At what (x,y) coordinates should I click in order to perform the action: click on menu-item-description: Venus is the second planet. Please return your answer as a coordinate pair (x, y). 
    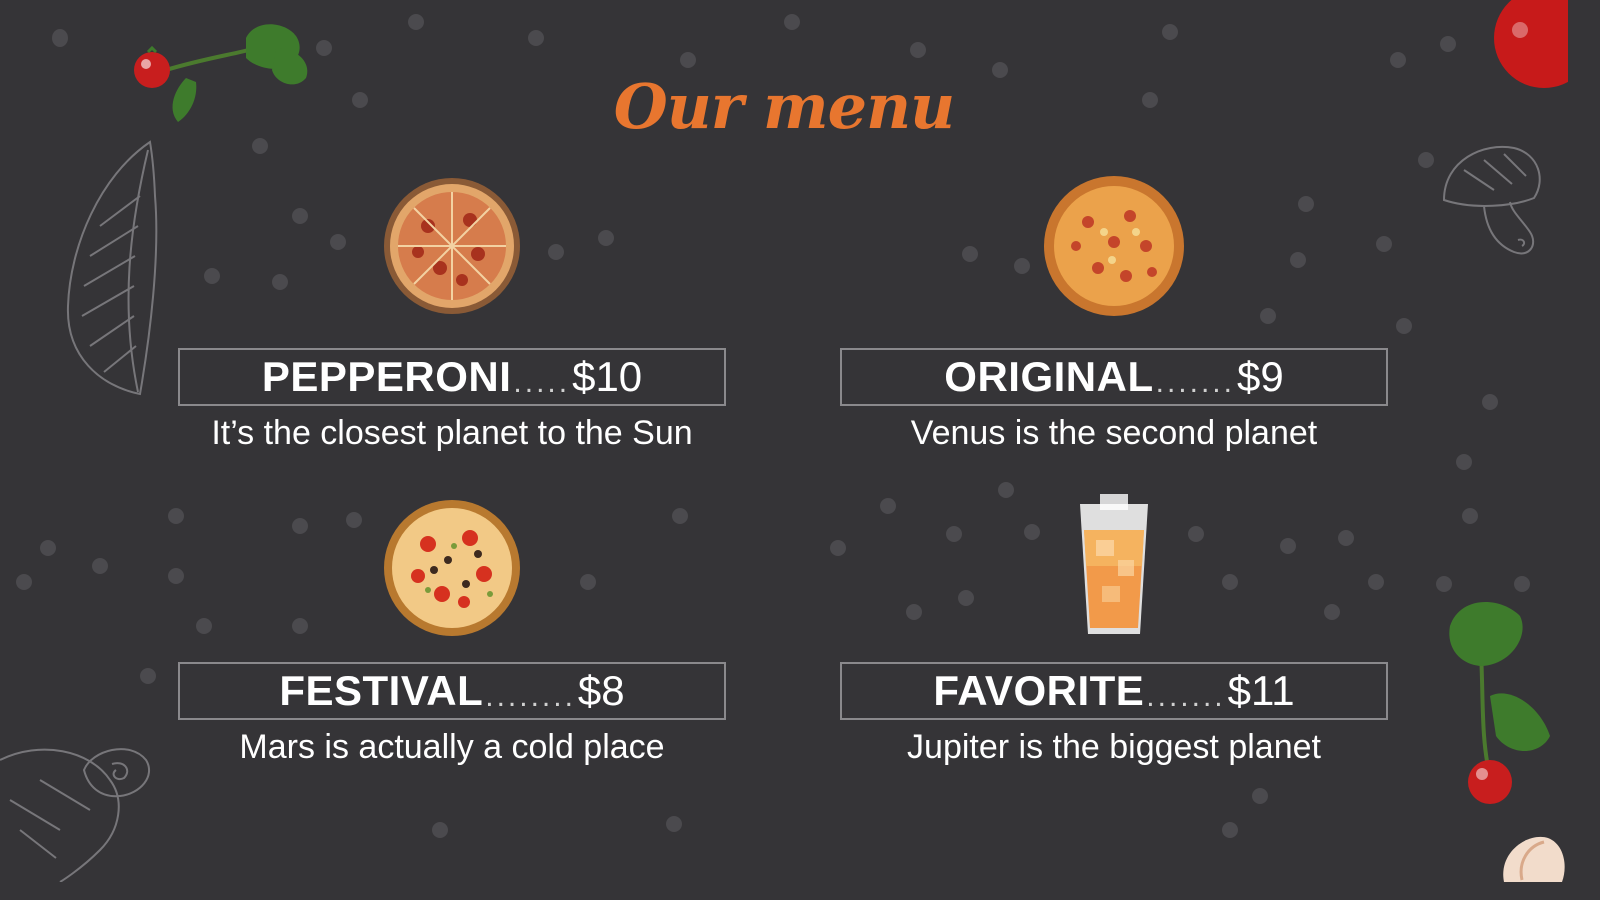
    Looking at the image, I should click on (1114, 433).